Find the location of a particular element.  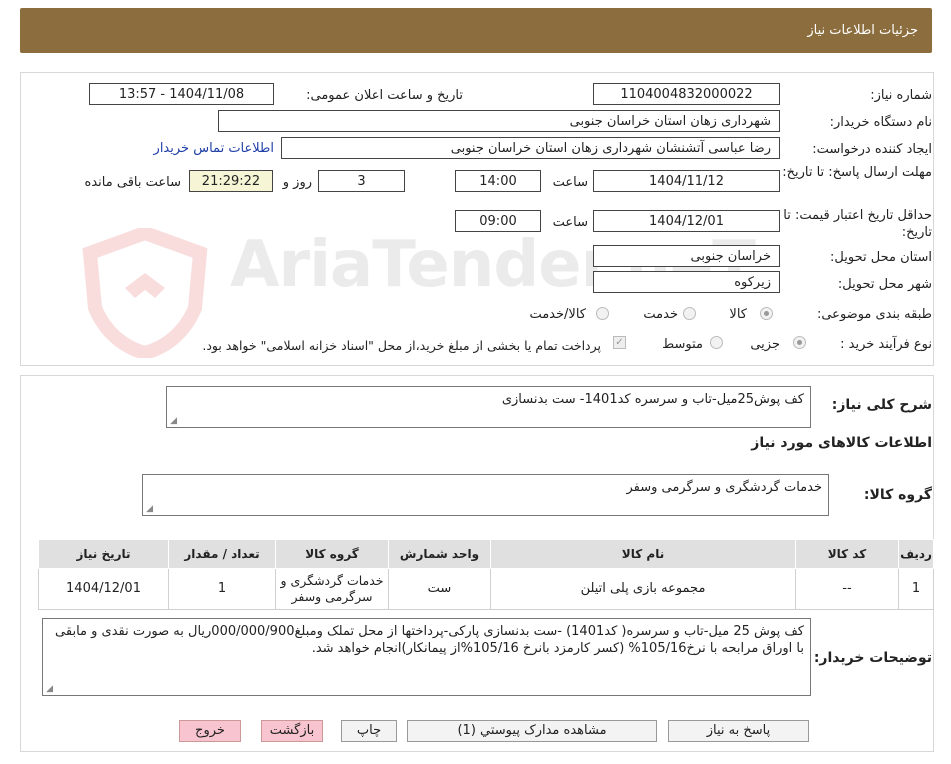

remaining-label: ساعت باقی مانده is located at coordinates (132, 182).